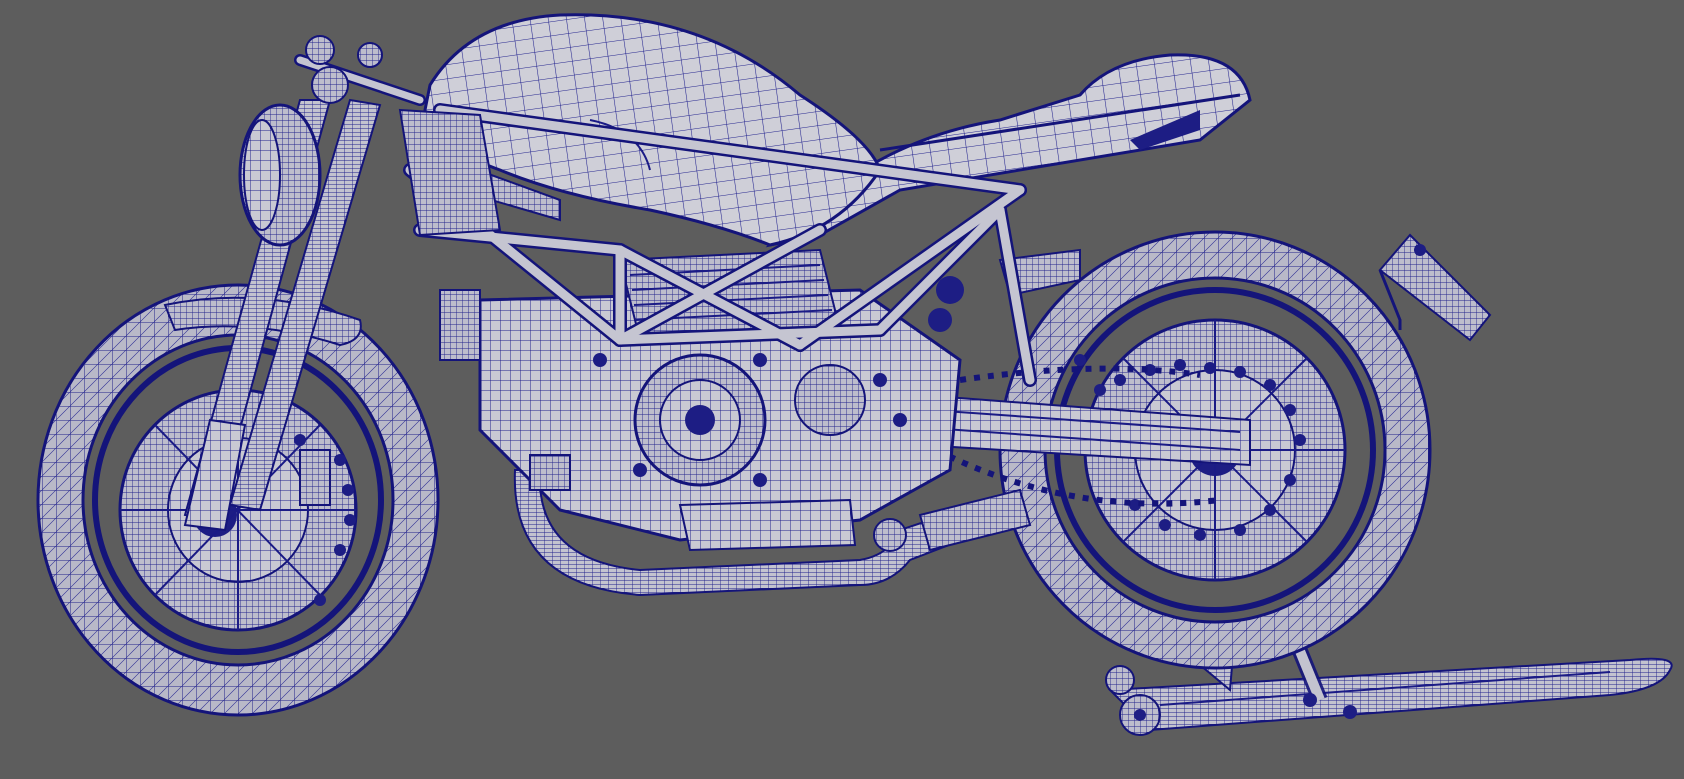 This screenshot has height=779, width=1684. What do you see at coordinates (360, 70) in the screenshot?
I see `handlebar` at bounding box center [360, 70].